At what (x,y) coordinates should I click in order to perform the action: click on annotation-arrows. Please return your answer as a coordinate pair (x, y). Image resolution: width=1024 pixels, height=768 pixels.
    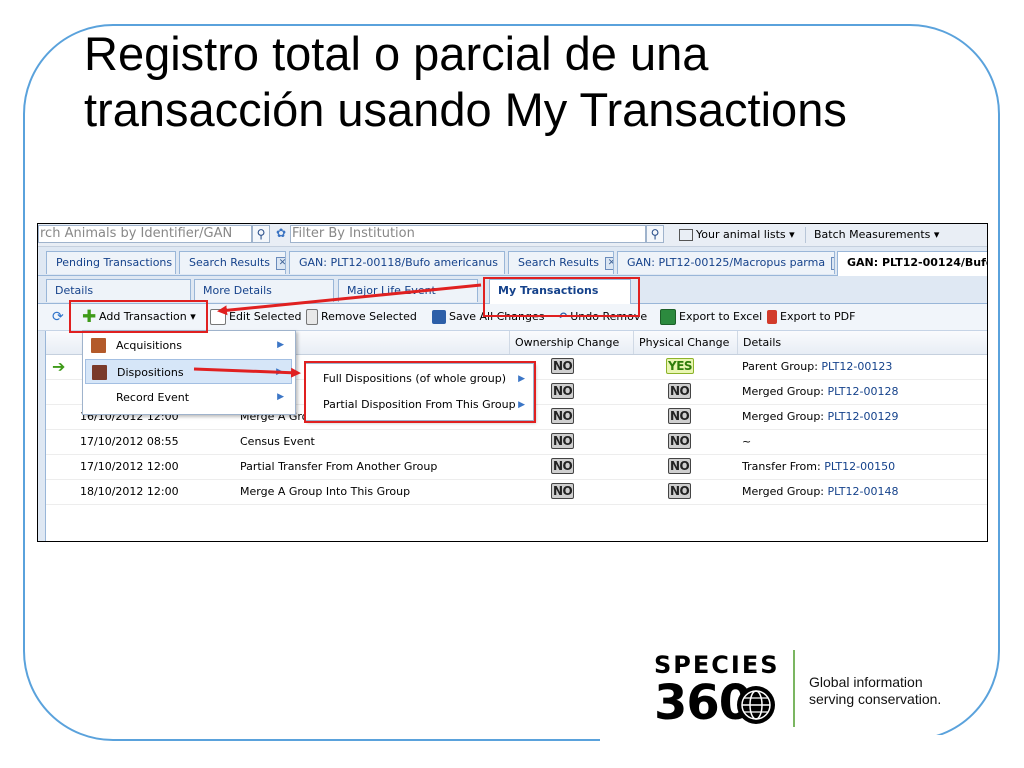
    Looking at the image, I should click on (337, 330).